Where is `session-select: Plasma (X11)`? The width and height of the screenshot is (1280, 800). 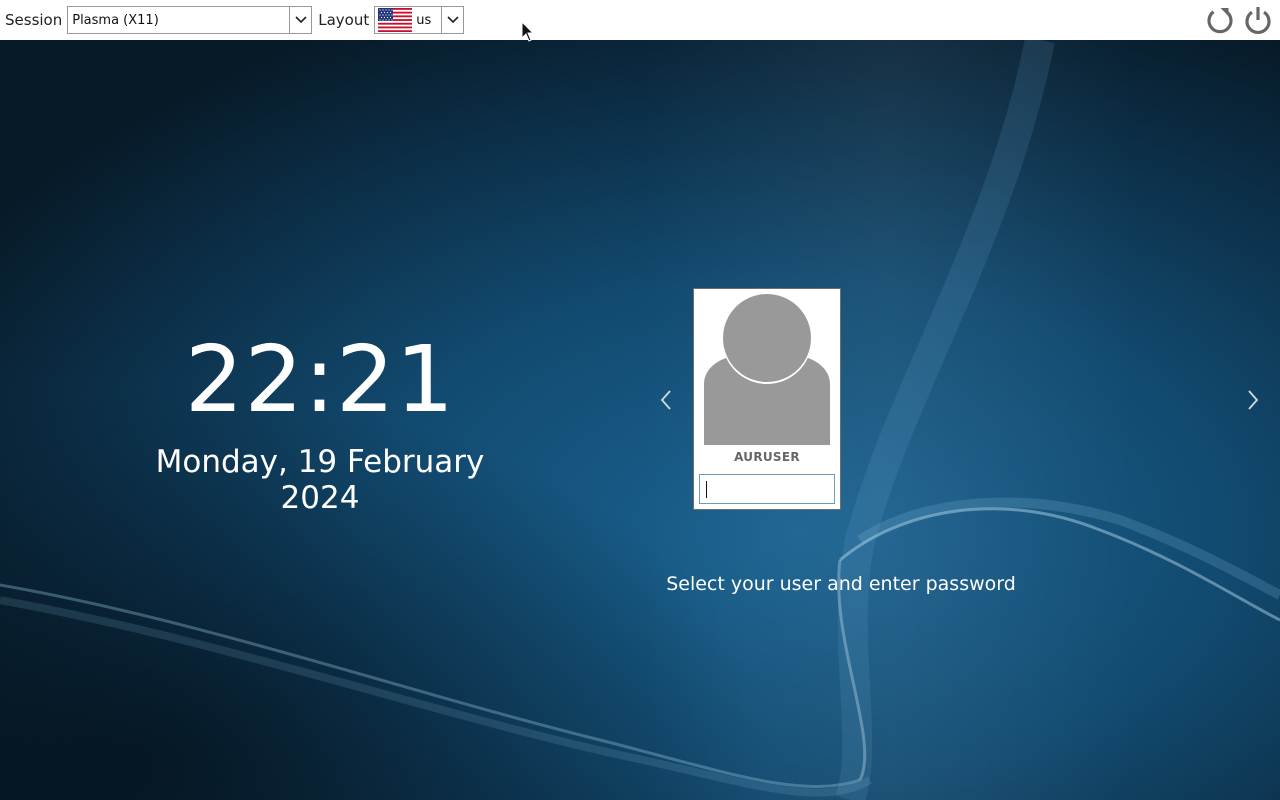
session-select: Plasma (X11) is located at coordinates (190, 20).